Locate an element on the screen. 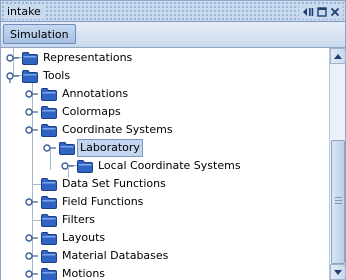  window-title-bar: intake is located at coordinates (173, 11).